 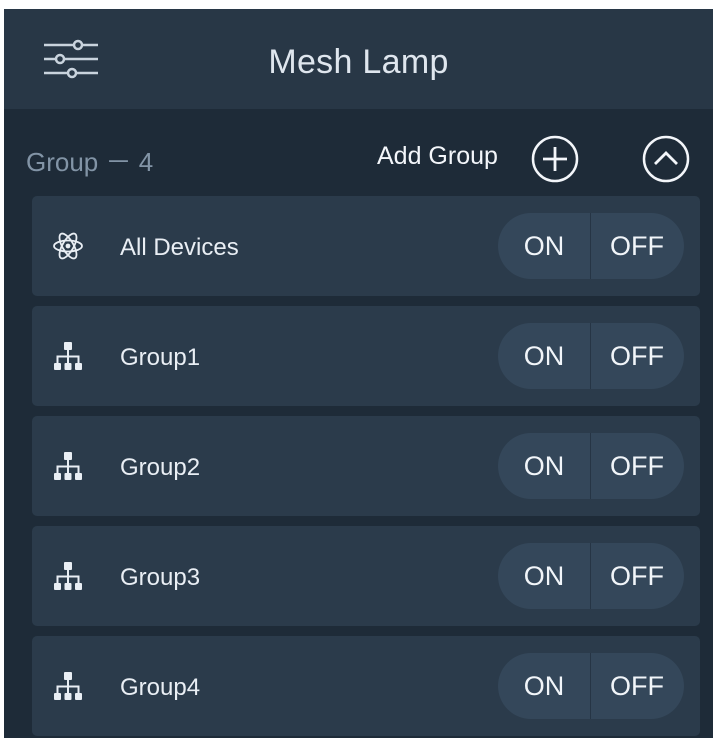 What do you see at coordinates (555, 159) in the screenshot?
I see `plus-circle-icon` at bounding box center [555, 159].